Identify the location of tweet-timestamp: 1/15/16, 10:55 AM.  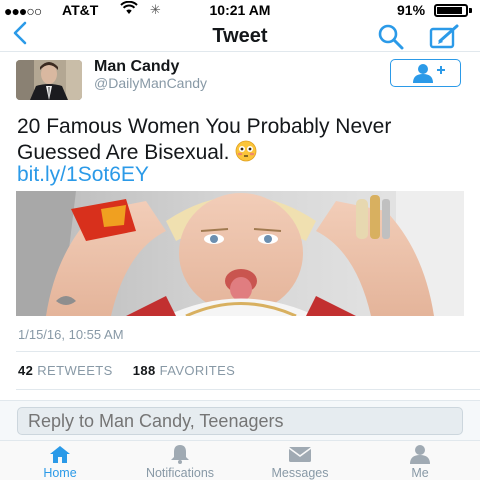
(71, 334).